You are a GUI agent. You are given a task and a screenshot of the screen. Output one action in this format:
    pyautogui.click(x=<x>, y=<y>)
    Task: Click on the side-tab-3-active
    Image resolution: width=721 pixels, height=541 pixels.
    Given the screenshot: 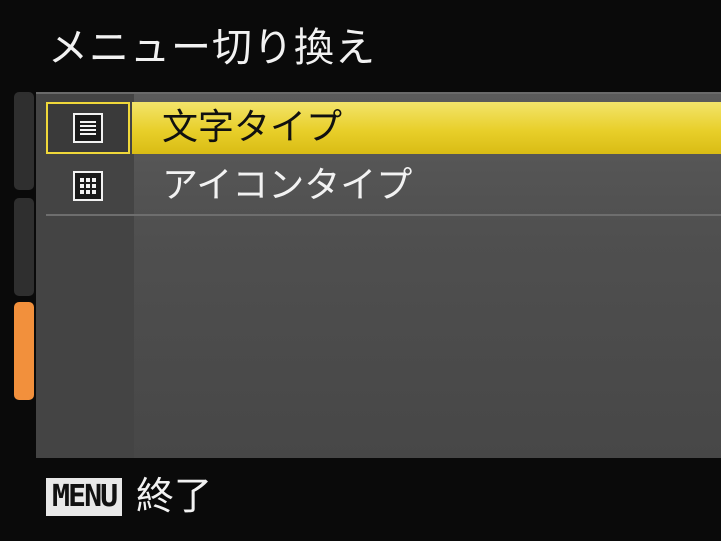 What is the action you would take?
    pyautogui.click(x=24, y=351)
    